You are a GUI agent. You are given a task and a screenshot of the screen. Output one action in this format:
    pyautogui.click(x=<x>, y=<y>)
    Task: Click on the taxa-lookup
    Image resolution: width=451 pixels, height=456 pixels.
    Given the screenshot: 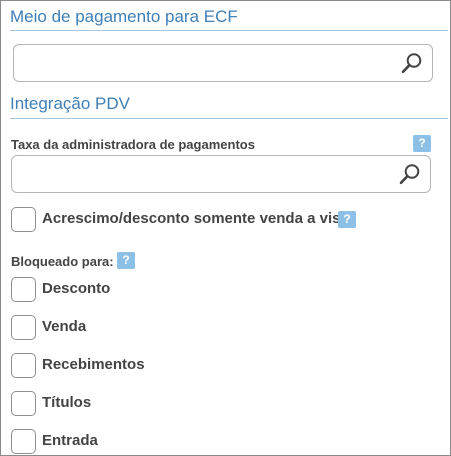 What is the action you would take?
    pyautogui.click(x=221, y=174)
    